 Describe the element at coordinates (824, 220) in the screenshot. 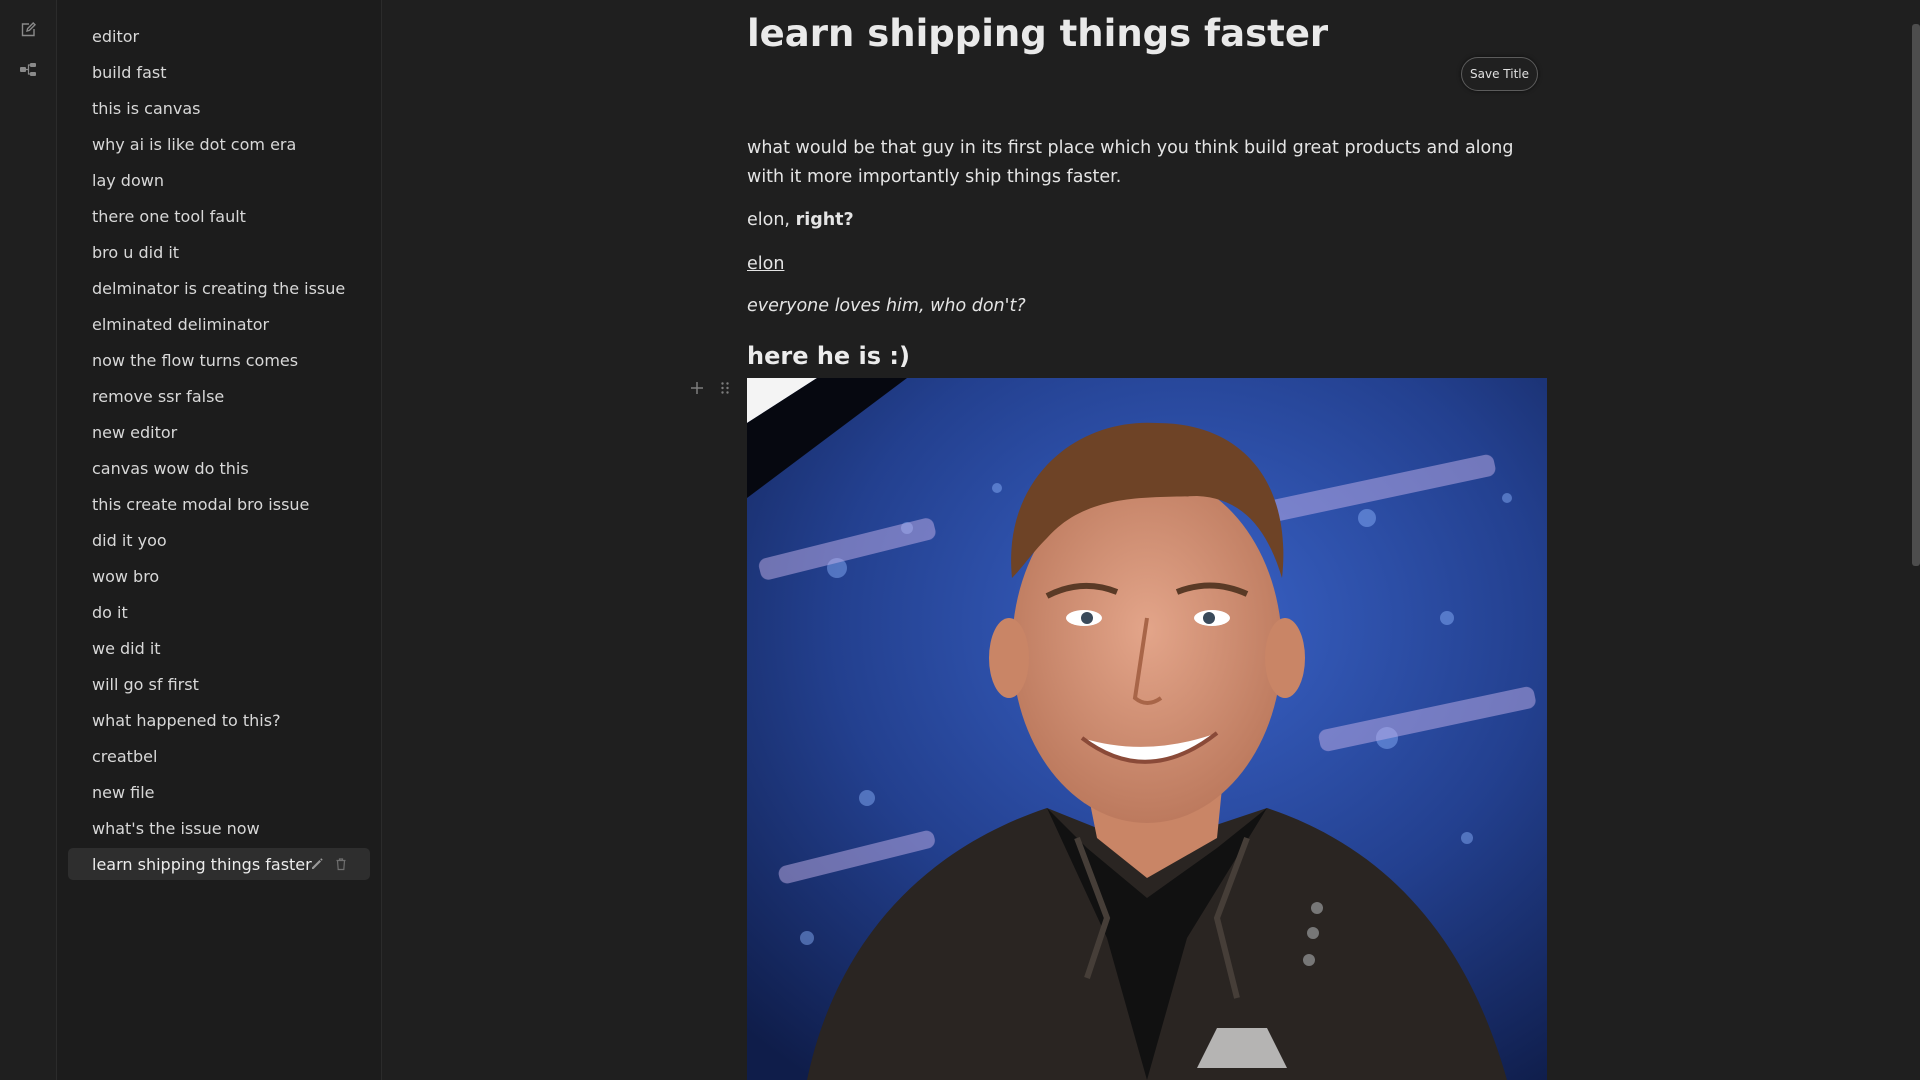

I see `bold-text: right?` at that location.